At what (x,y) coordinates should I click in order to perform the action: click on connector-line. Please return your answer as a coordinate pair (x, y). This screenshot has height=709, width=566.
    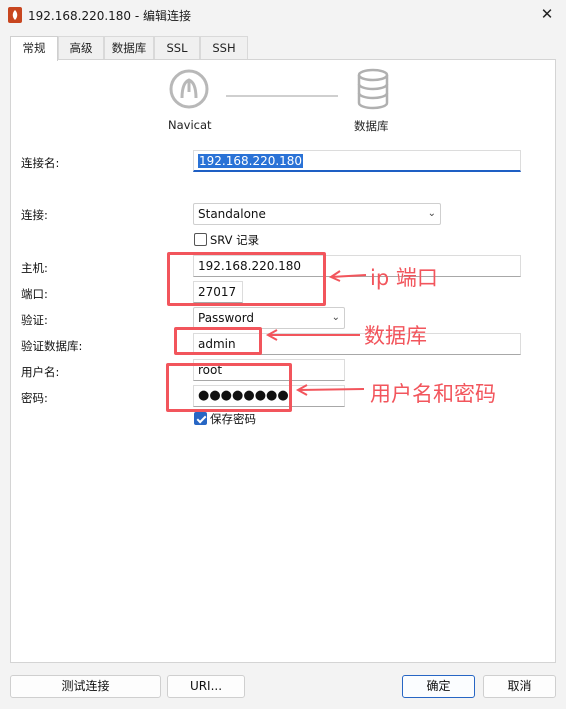
    Looking at the image, I should click on (282, 96).